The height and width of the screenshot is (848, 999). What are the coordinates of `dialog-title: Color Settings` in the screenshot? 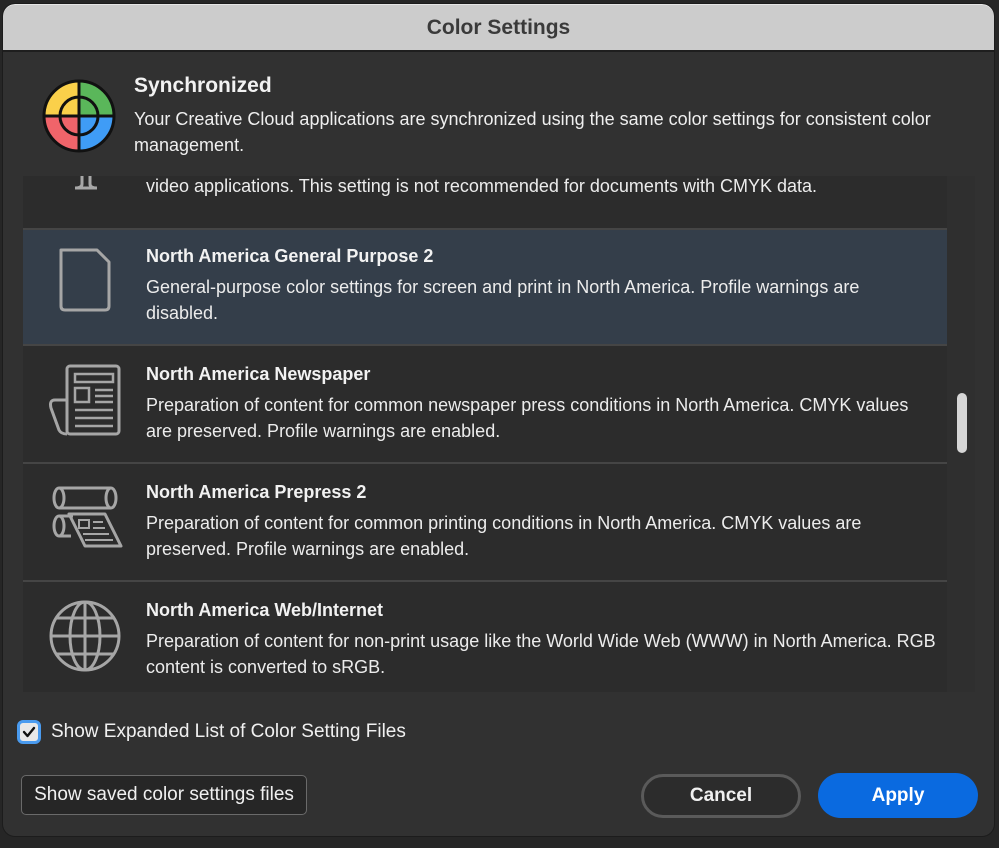 It's located at (498, 27).